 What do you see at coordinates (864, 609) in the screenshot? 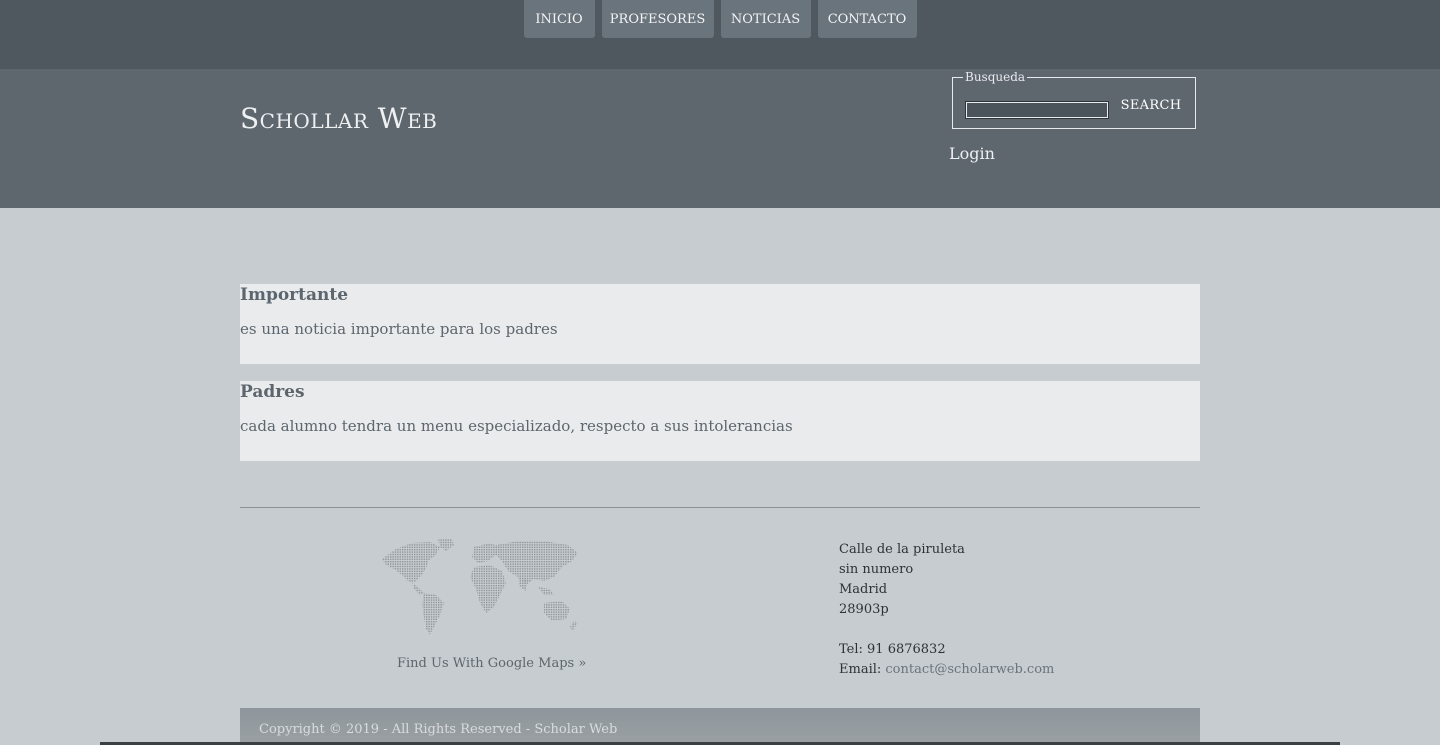
I see `address-line: 28903p` at bounding box center [864, 609].